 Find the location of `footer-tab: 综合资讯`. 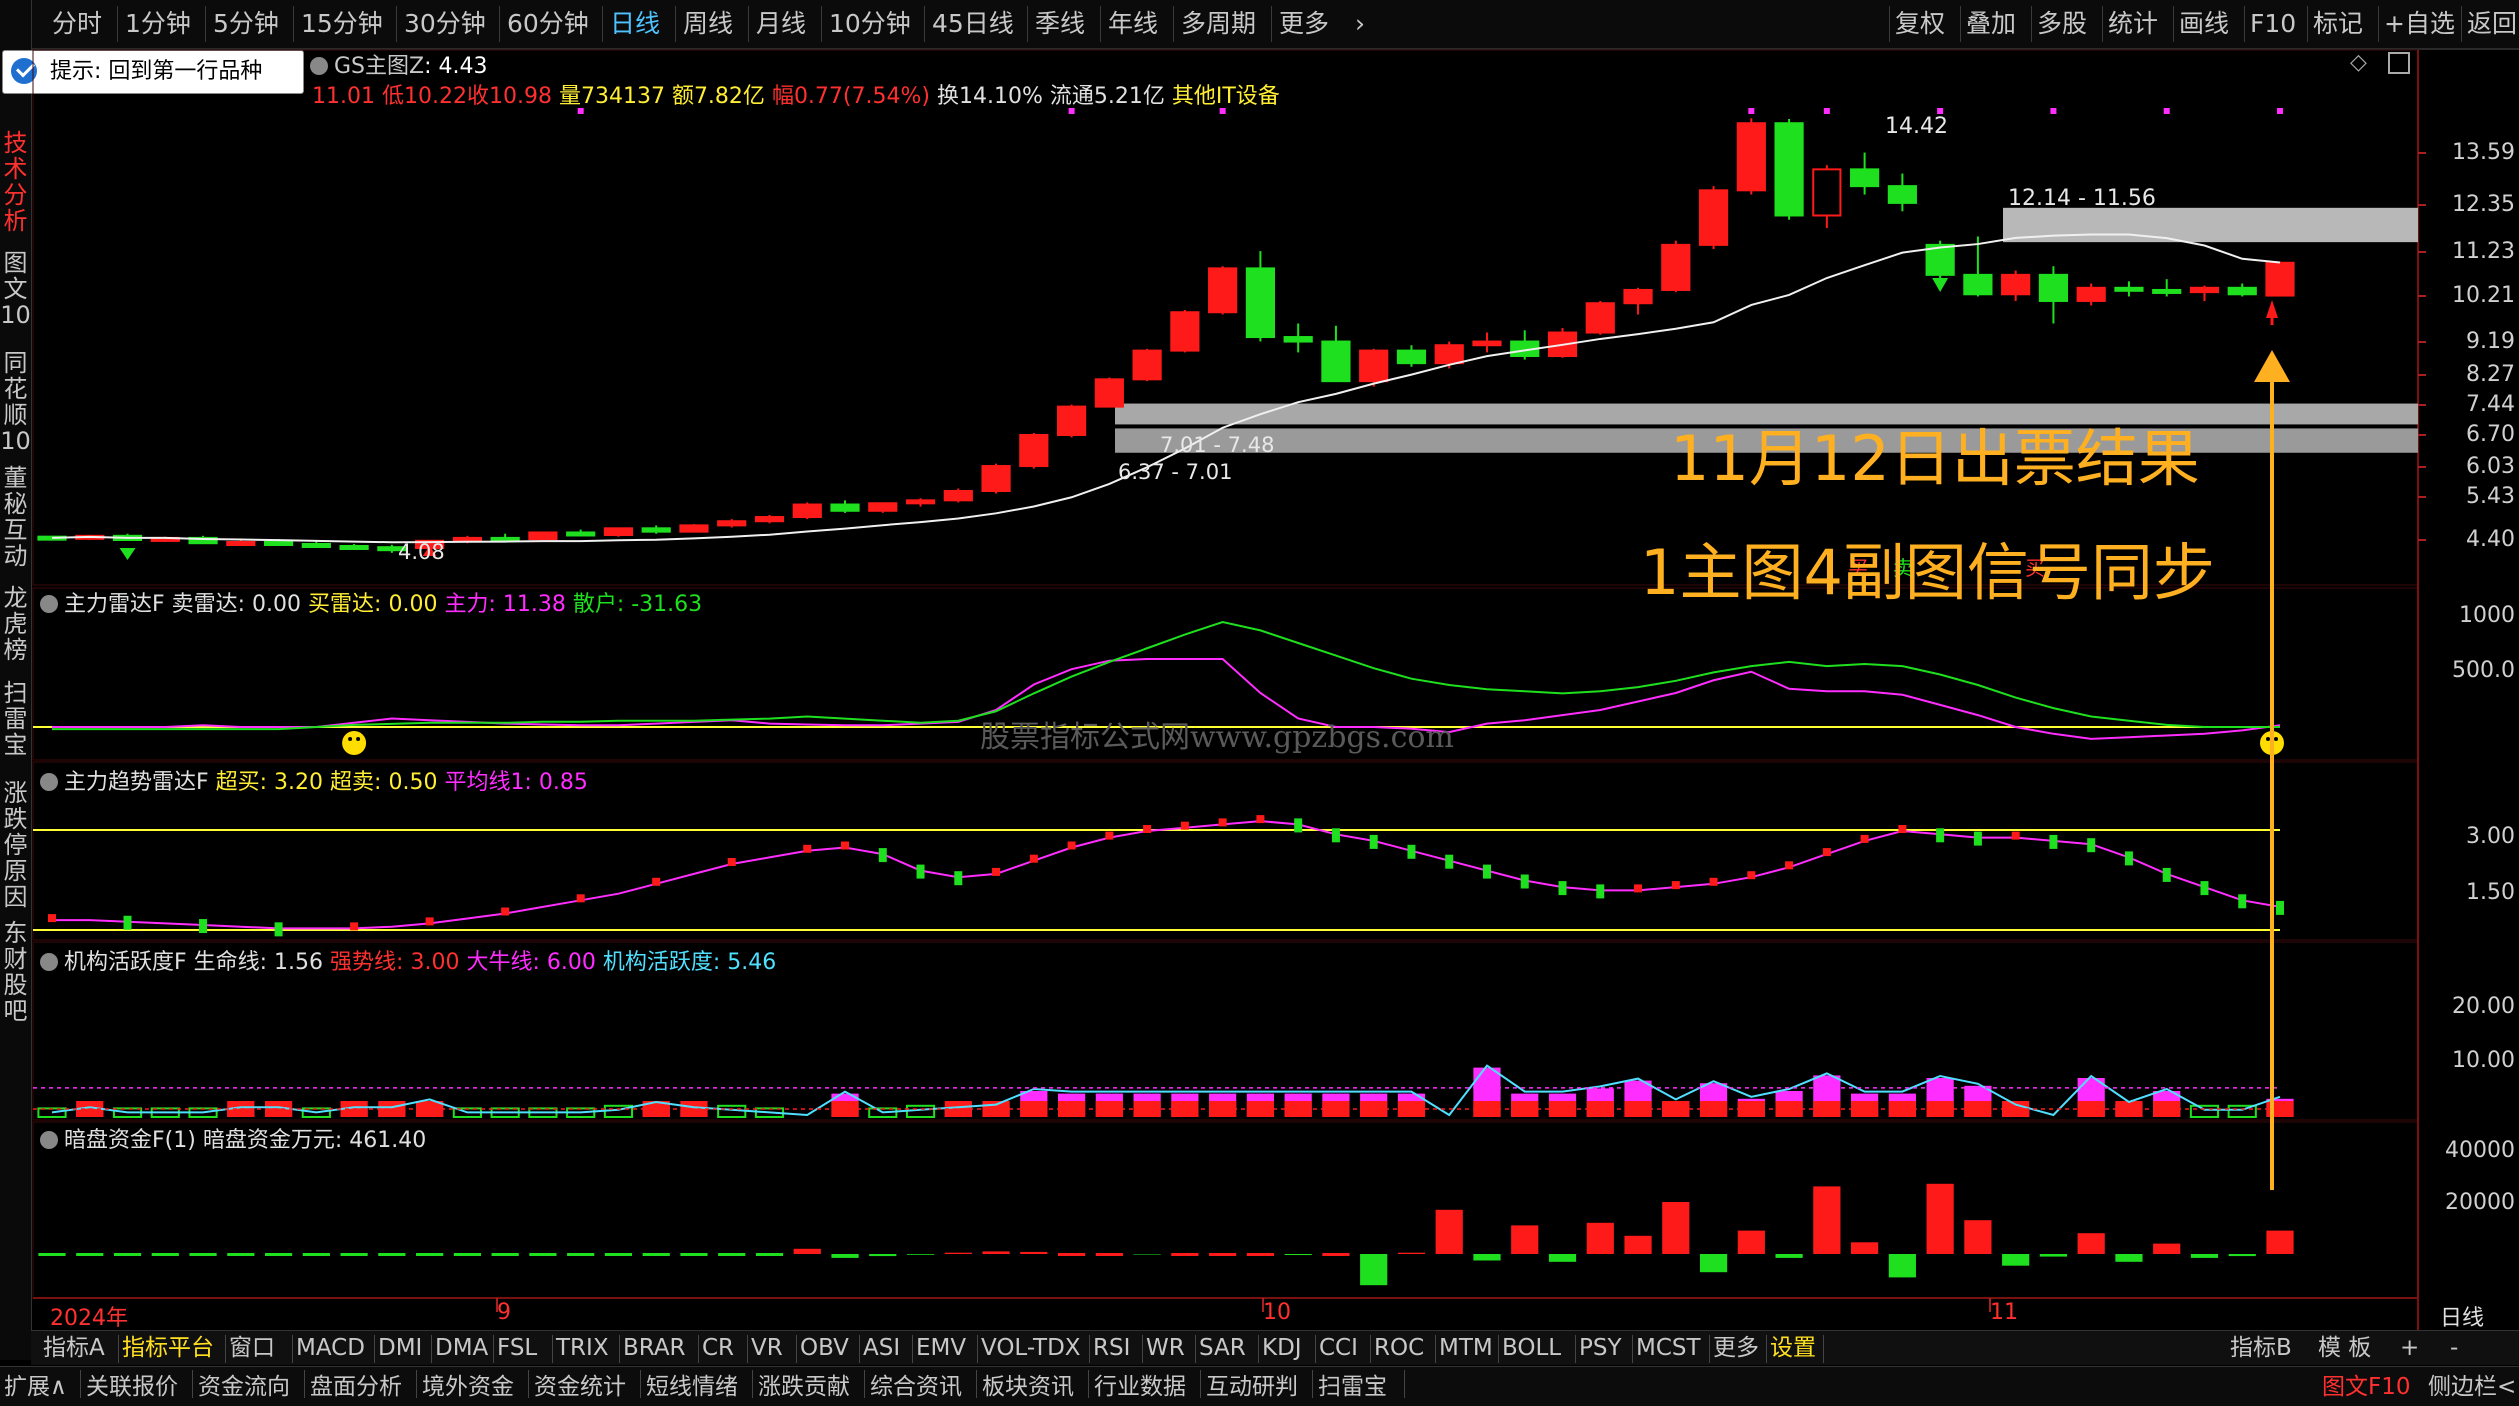

footer-tab: 综合资讯 is located at coordinates (916, 1387).